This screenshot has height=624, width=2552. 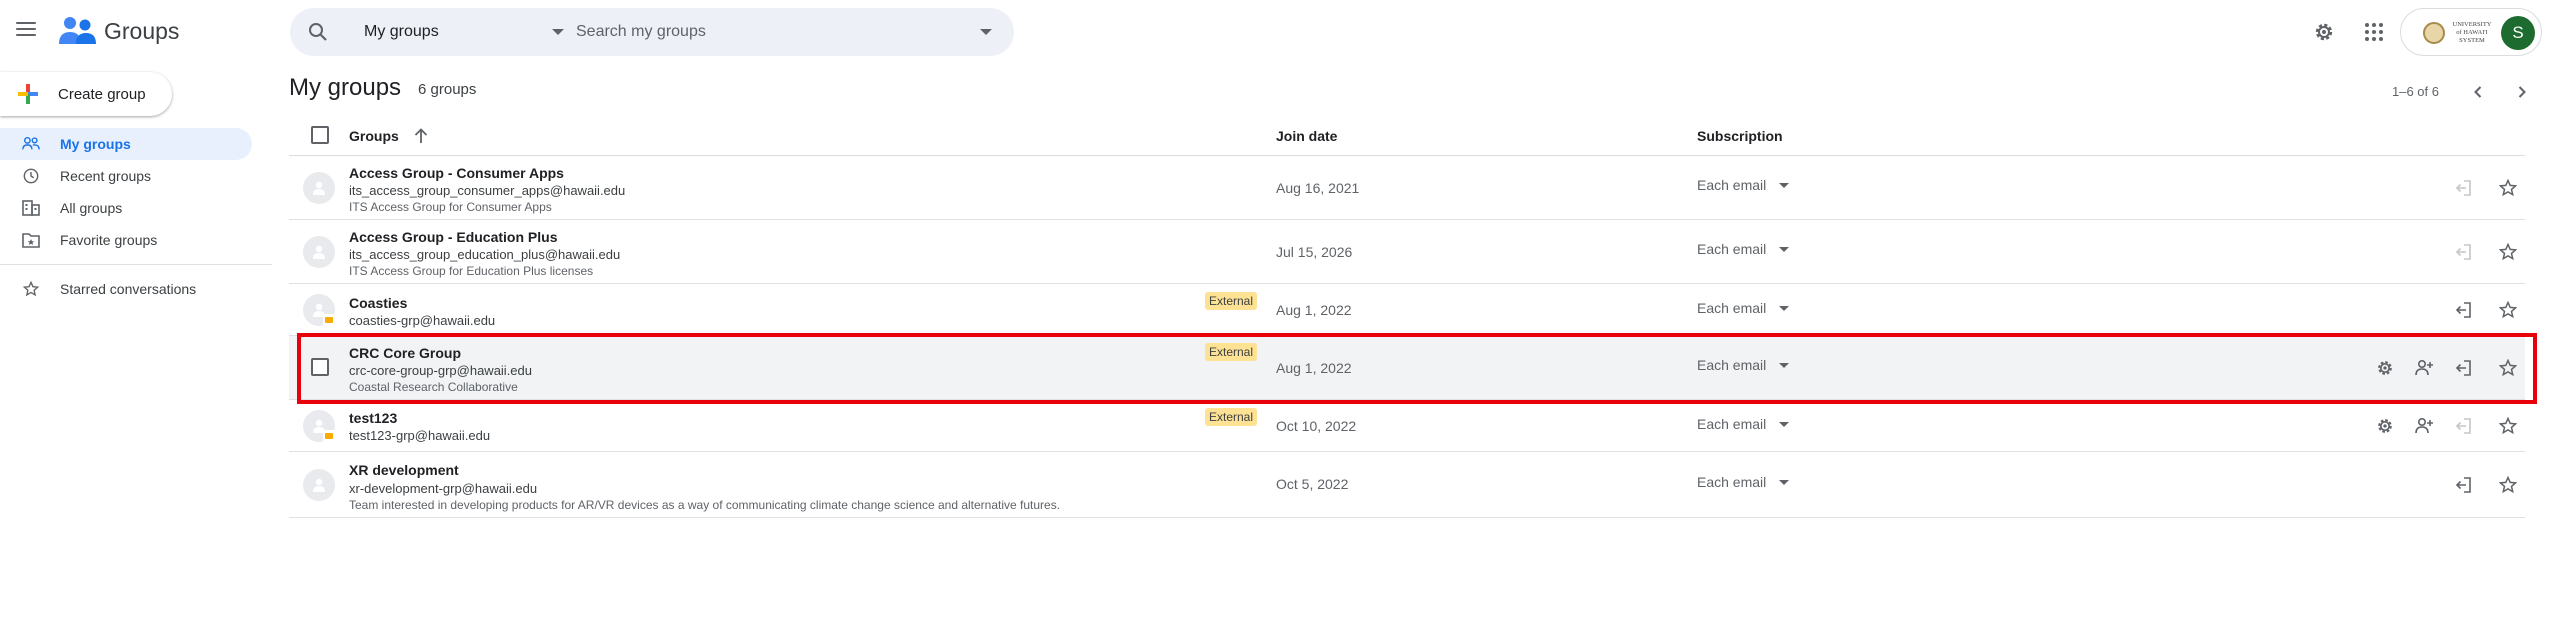 I want to click on account-avatar: S, so click(x=2518, y=33).